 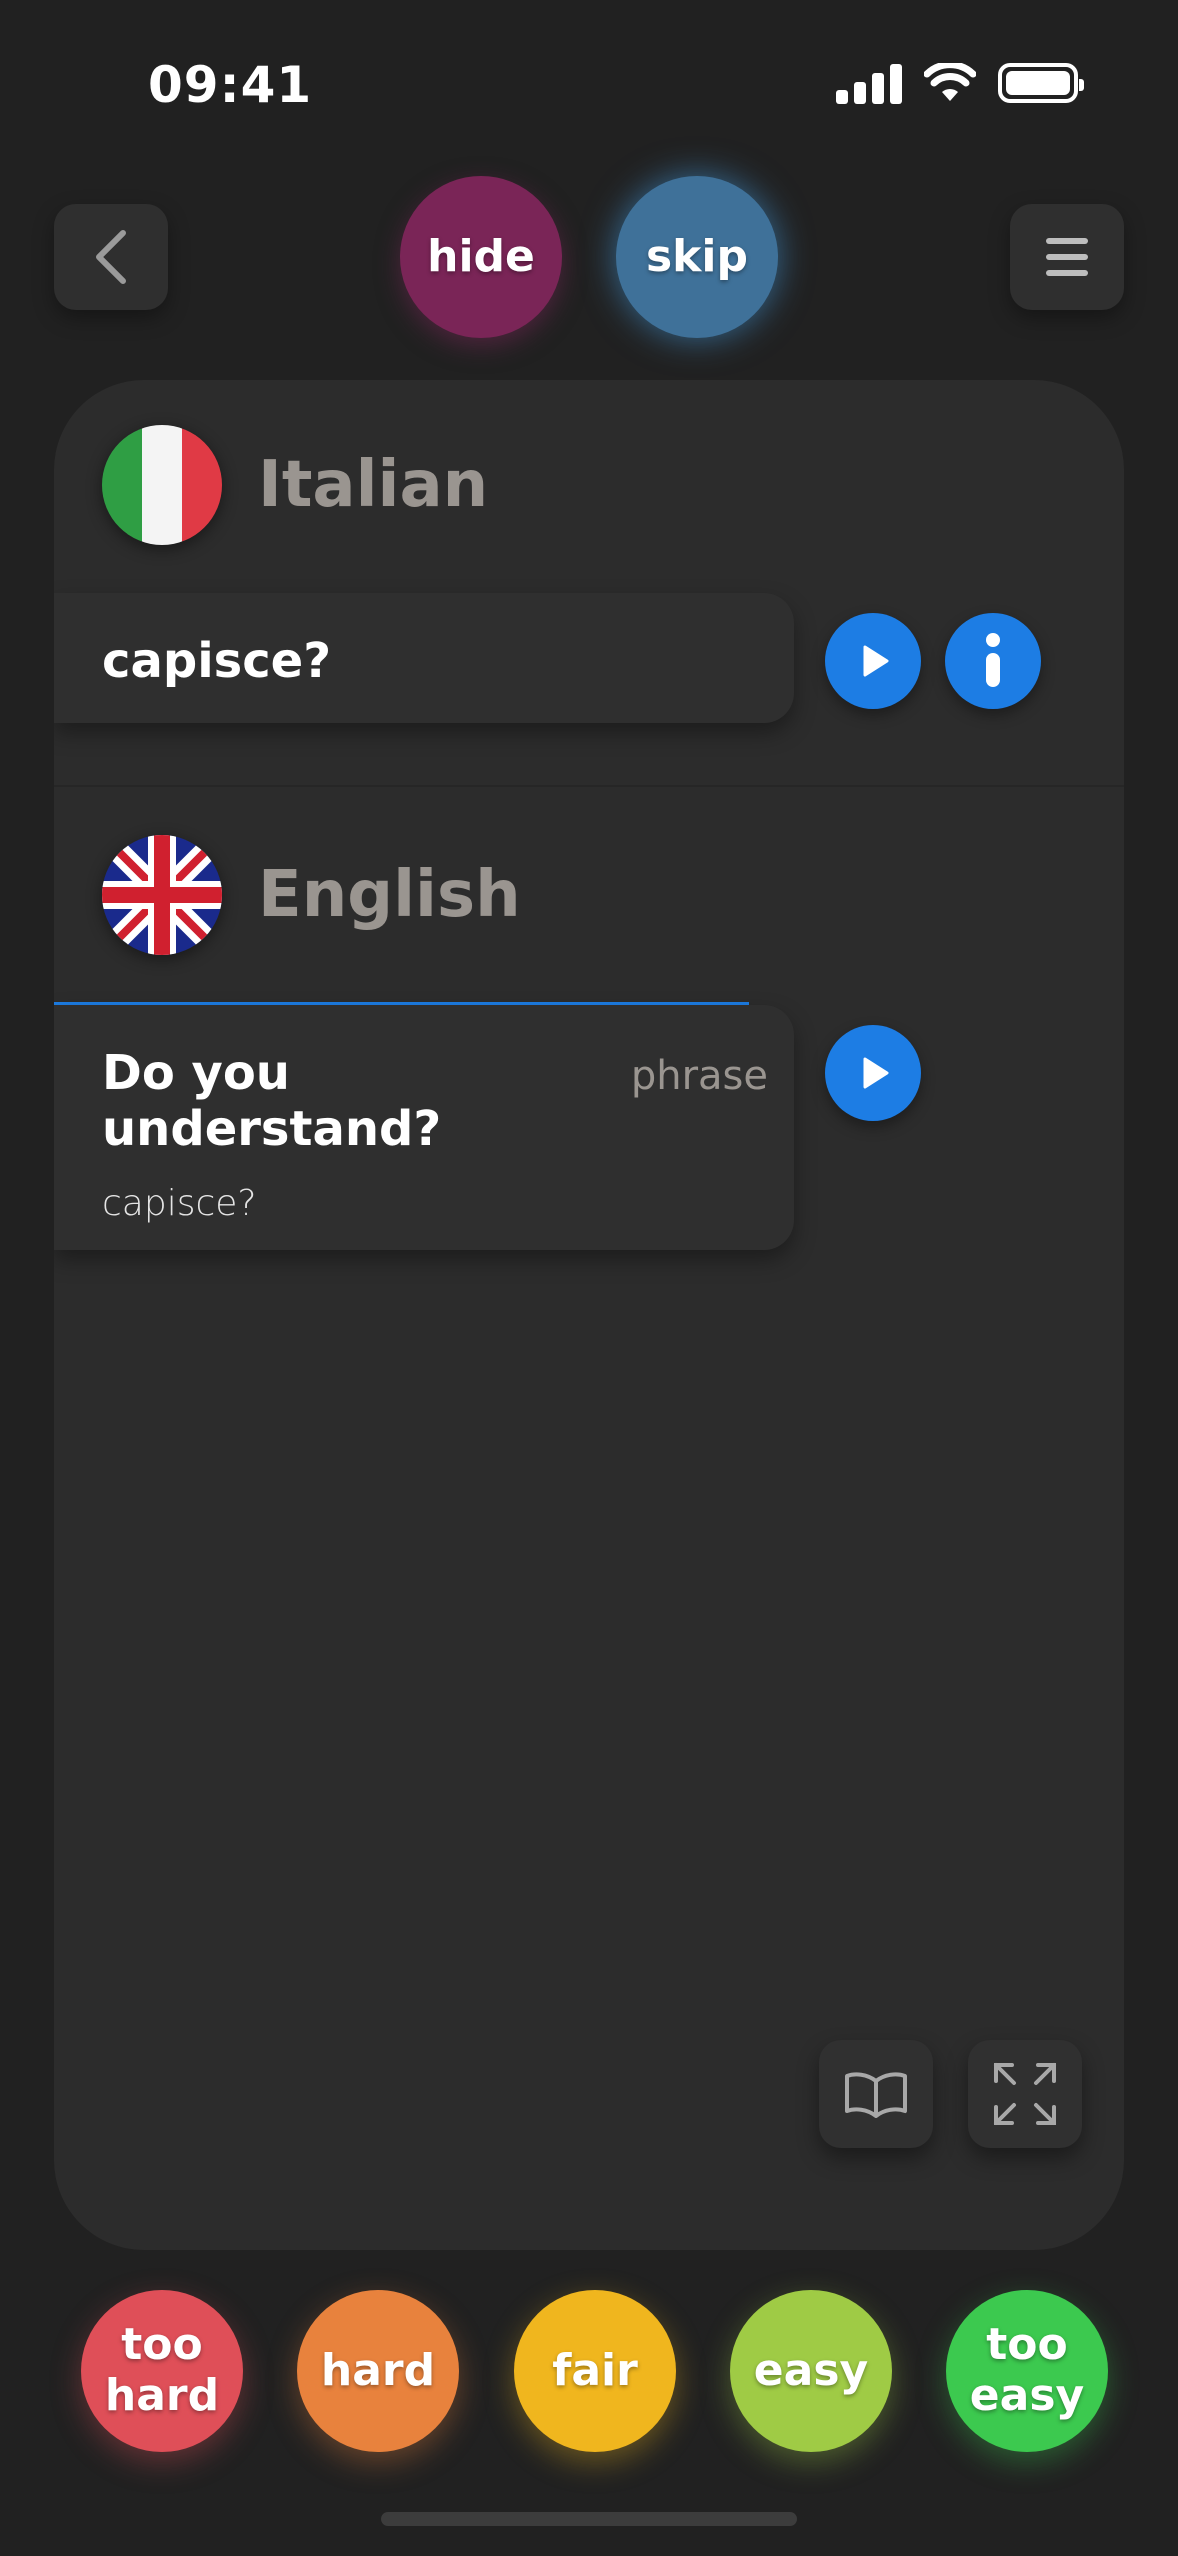 I want to click on section-divider, so click(x=589, y=786).